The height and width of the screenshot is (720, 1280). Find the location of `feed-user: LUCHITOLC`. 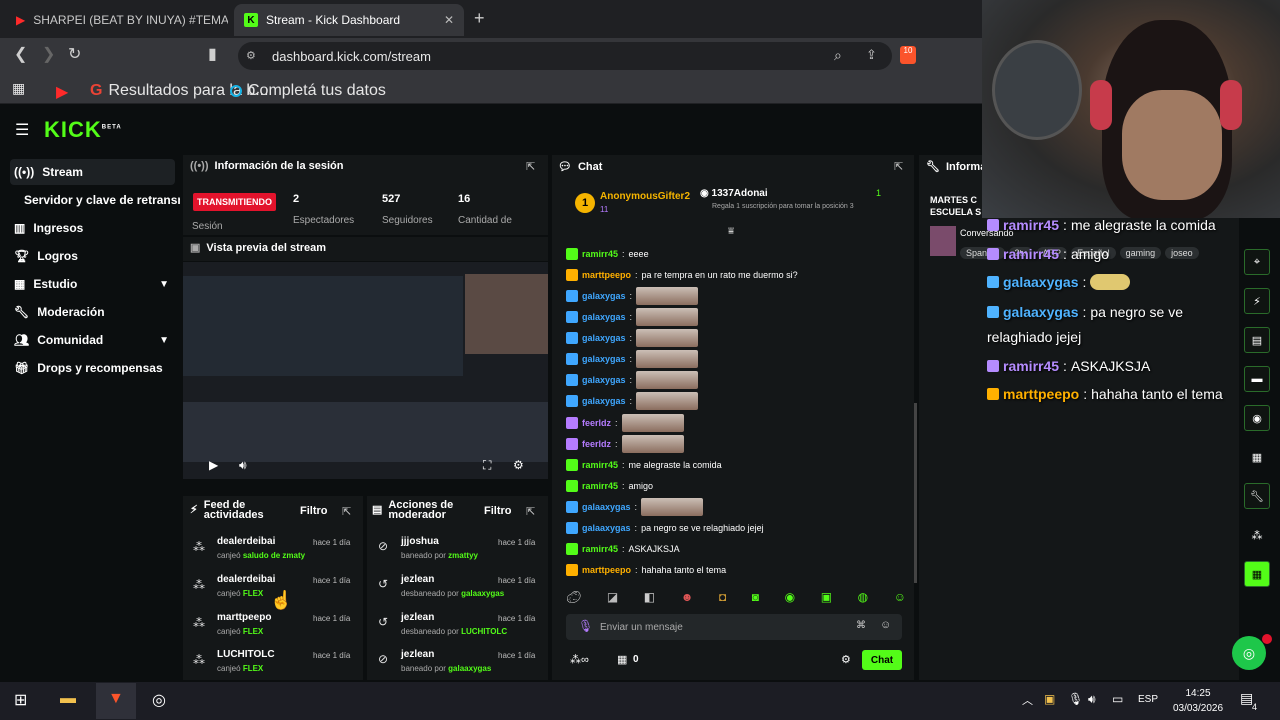

feed-user: LUCHITOLC is located at coordinates (246, 654).